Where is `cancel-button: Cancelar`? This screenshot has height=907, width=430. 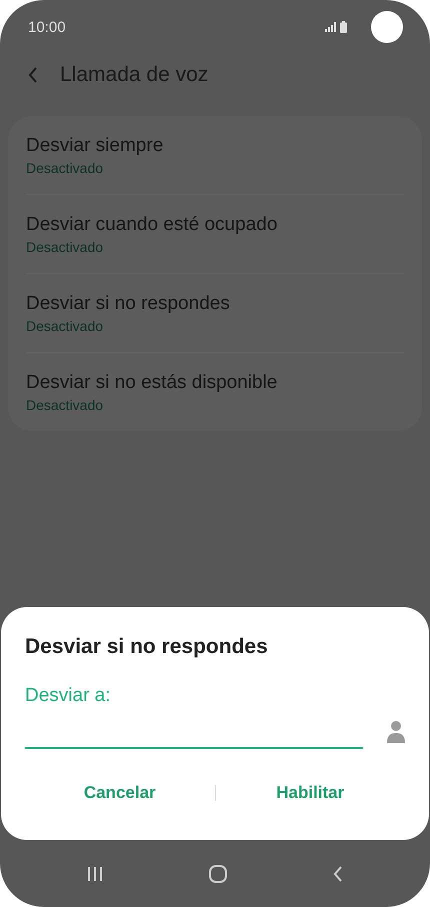
cancel-button: Cancelar is located at coordinates (119, 793).